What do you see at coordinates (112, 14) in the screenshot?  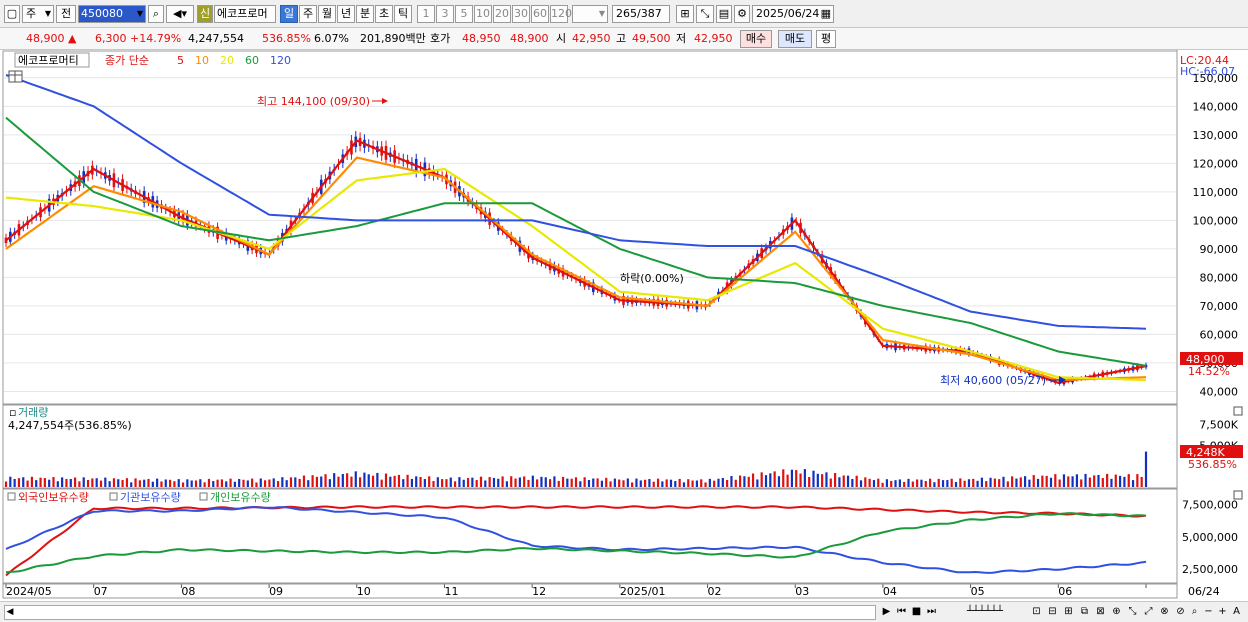 I see `stock-code-input: 450080 ▼` at bounding box center [112, 14].